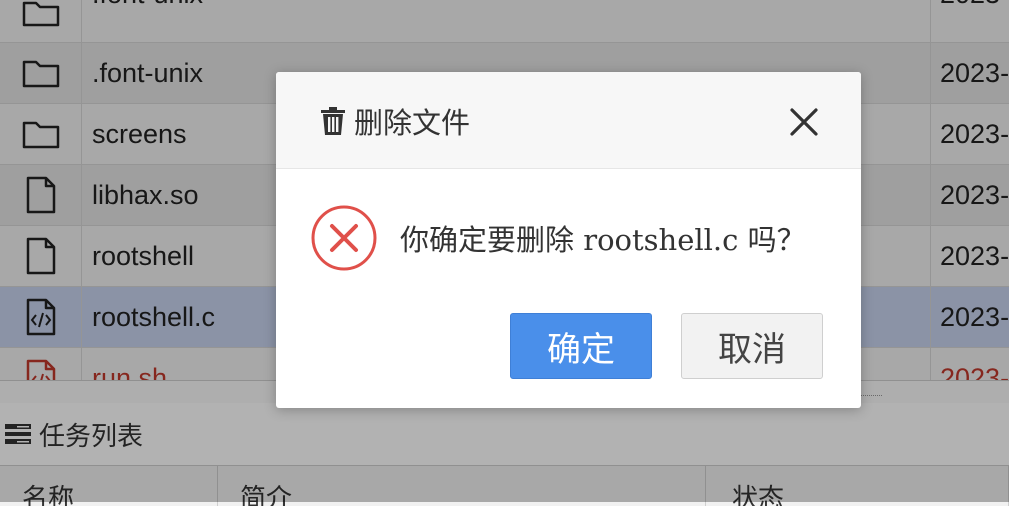  I want to click on dialog-header: 删除文件, so click(568, 120).